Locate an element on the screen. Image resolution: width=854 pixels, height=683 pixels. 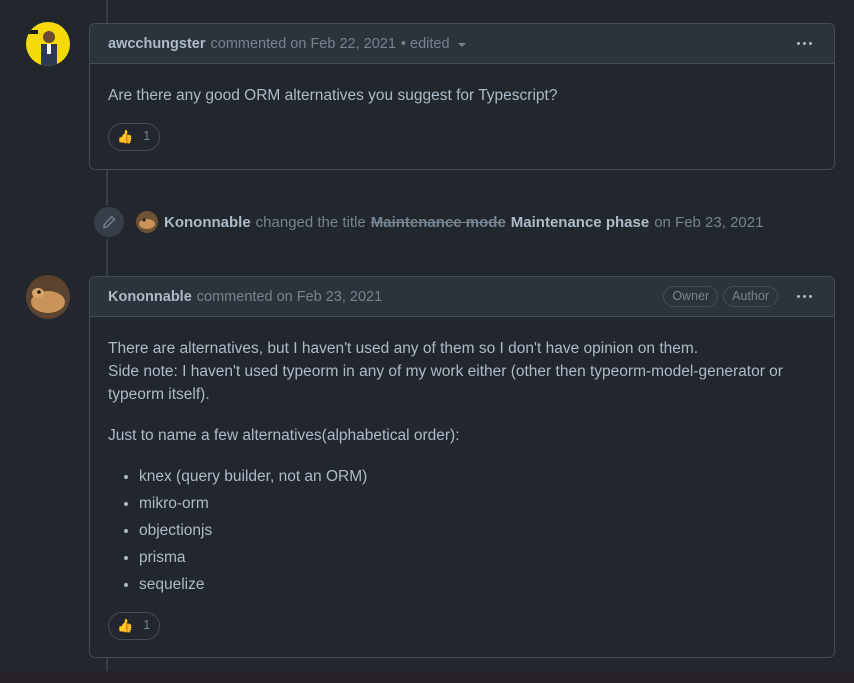
timeline-line-mid1 is located at coordinates (107, 188).